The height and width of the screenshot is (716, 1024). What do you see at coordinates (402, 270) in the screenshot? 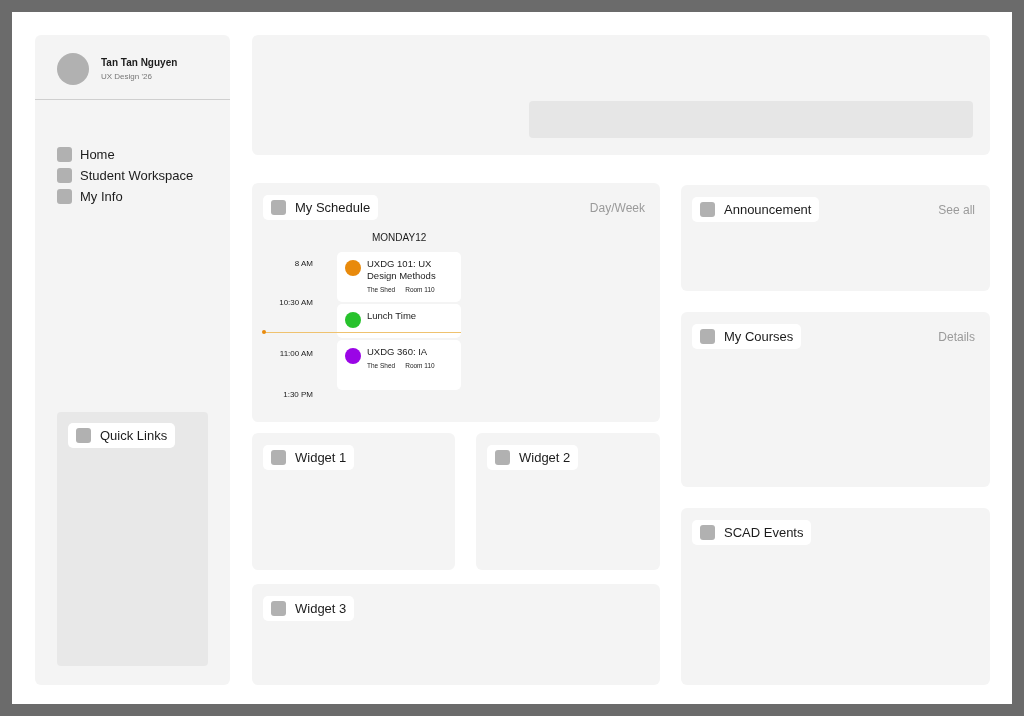
I see `event-title: UXDG 101: UX Design Methods` at bounding box center [402, 270].